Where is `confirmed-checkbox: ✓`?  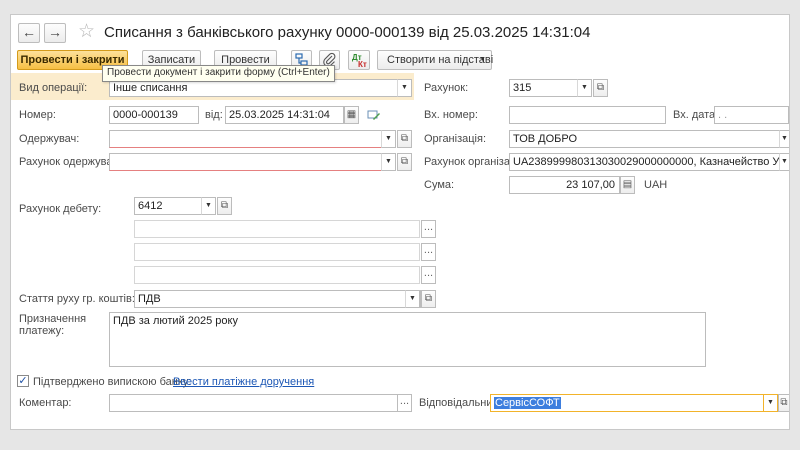
confirmed-checkbox: ✓ is located at coordinates (23, 381).